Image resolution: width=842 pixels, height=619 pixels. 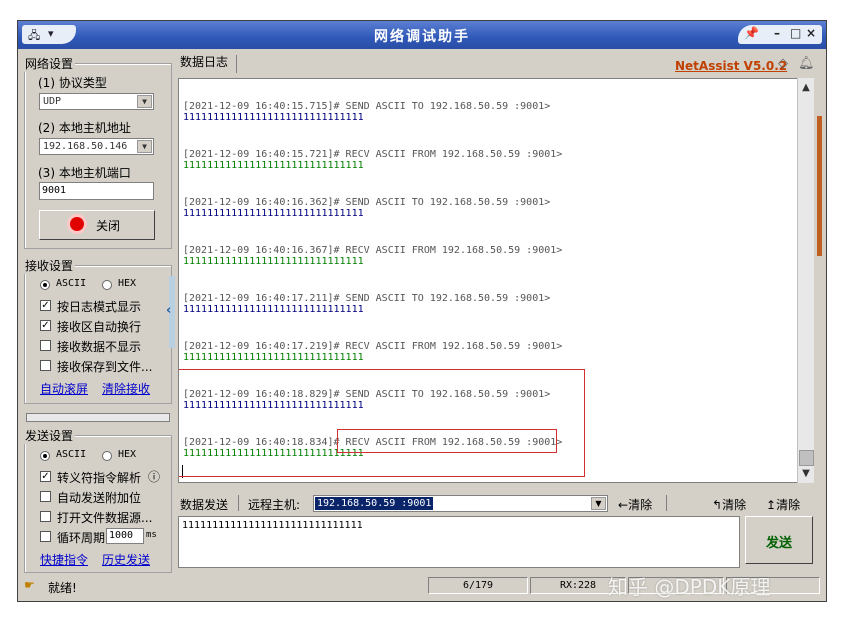 What do you see at coordinates (108, 226) in the screenshot?
I see `close-button-label: 关闭` at bounding box center [108, 226].